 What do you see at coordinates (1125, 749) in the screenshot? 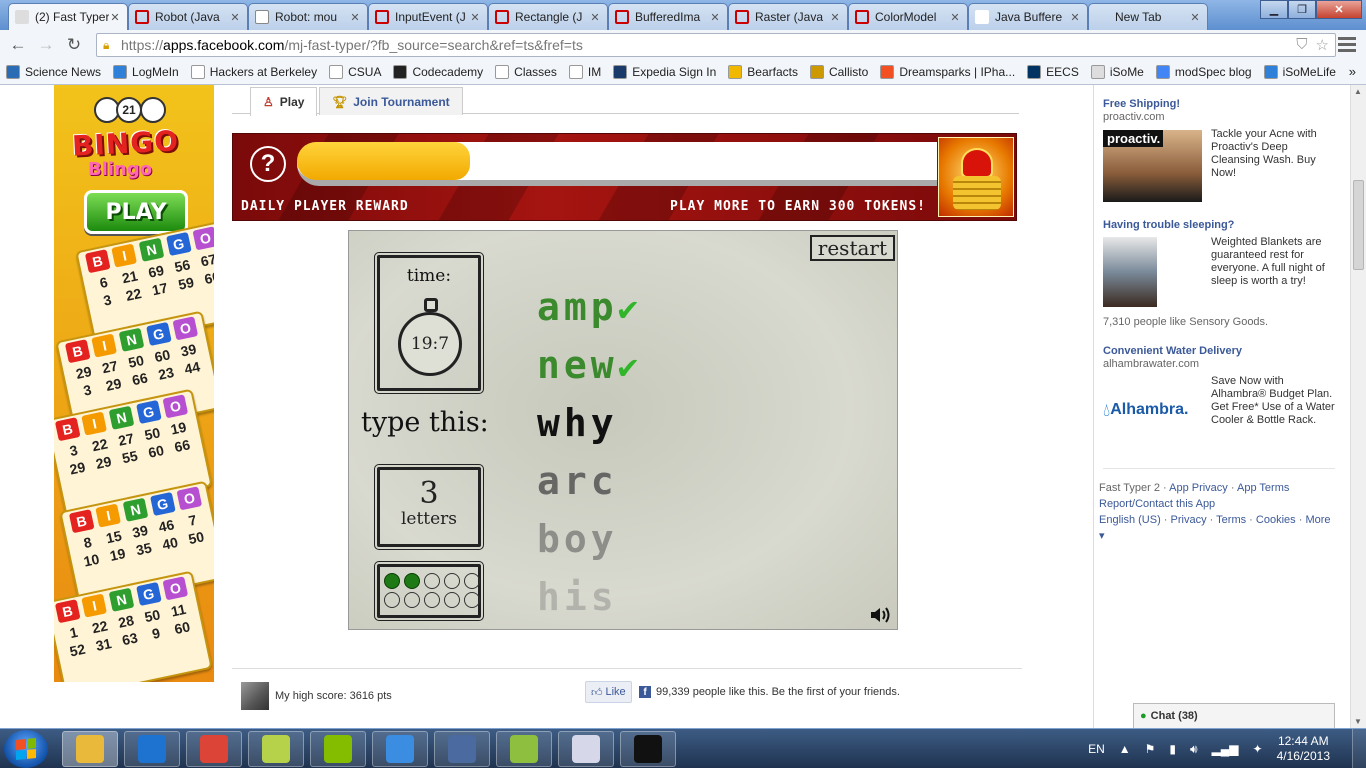
I see `tray-expand-icon: ▲` at bounding box center [1125, 749].